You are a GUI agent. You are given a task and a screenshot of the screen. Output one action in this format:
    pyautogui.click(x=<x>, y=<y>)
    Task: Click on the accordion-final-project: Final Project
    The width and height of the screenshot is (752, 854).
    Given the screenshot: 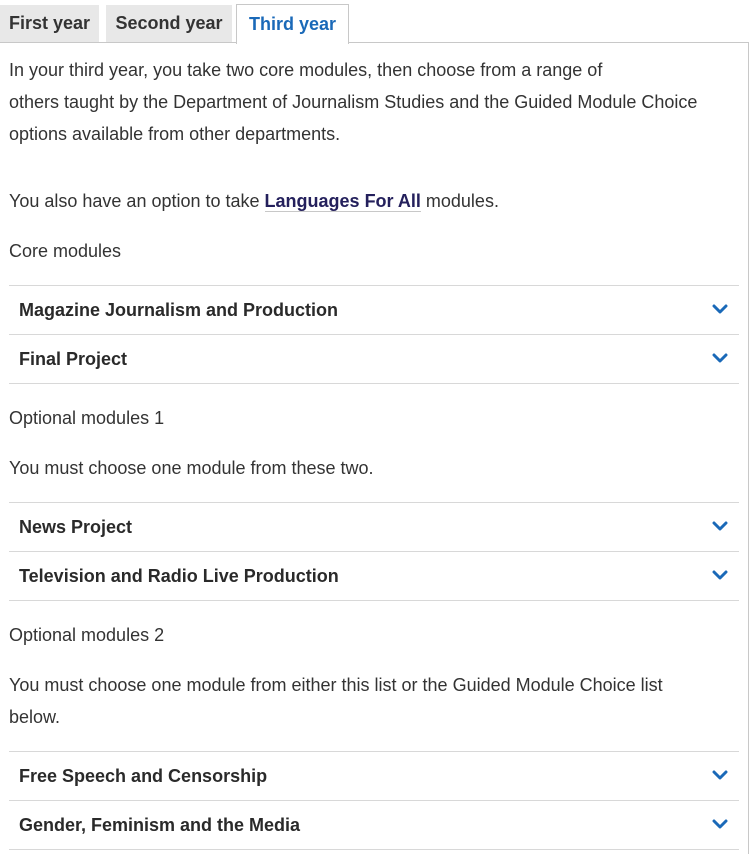 What is the action you would take?
    pyautogui.click(x=374, y=359)
    